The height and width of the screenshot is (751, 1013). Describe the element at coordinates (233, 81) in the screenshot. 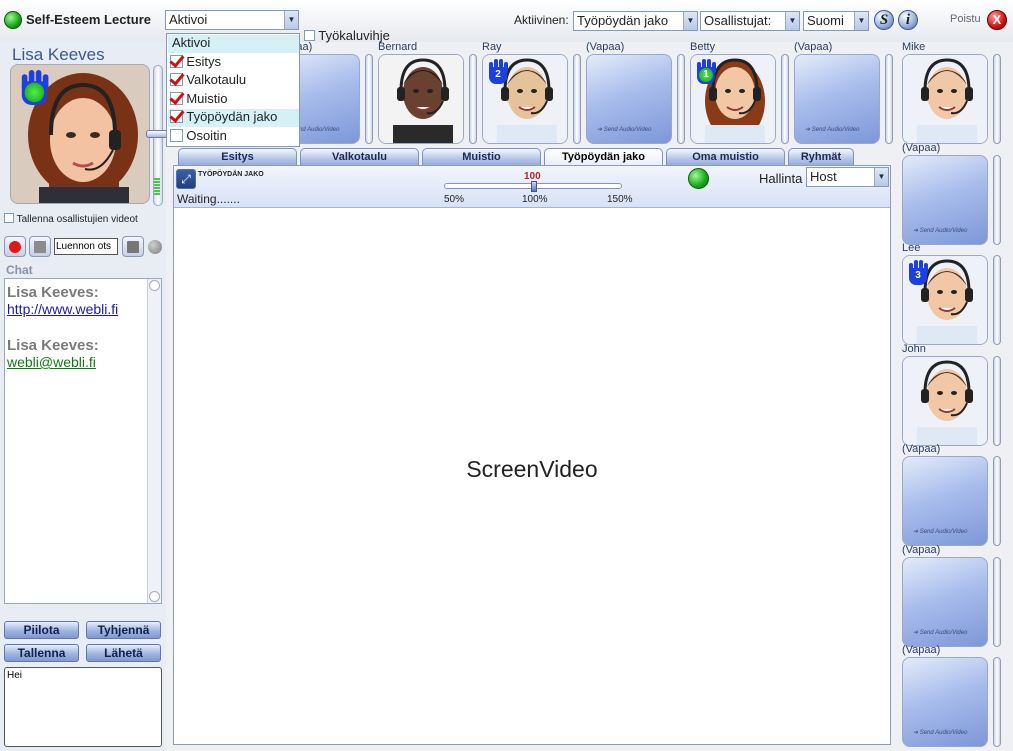

I see `dropdown-item-whiteboard: Valkotaulu` at that location.